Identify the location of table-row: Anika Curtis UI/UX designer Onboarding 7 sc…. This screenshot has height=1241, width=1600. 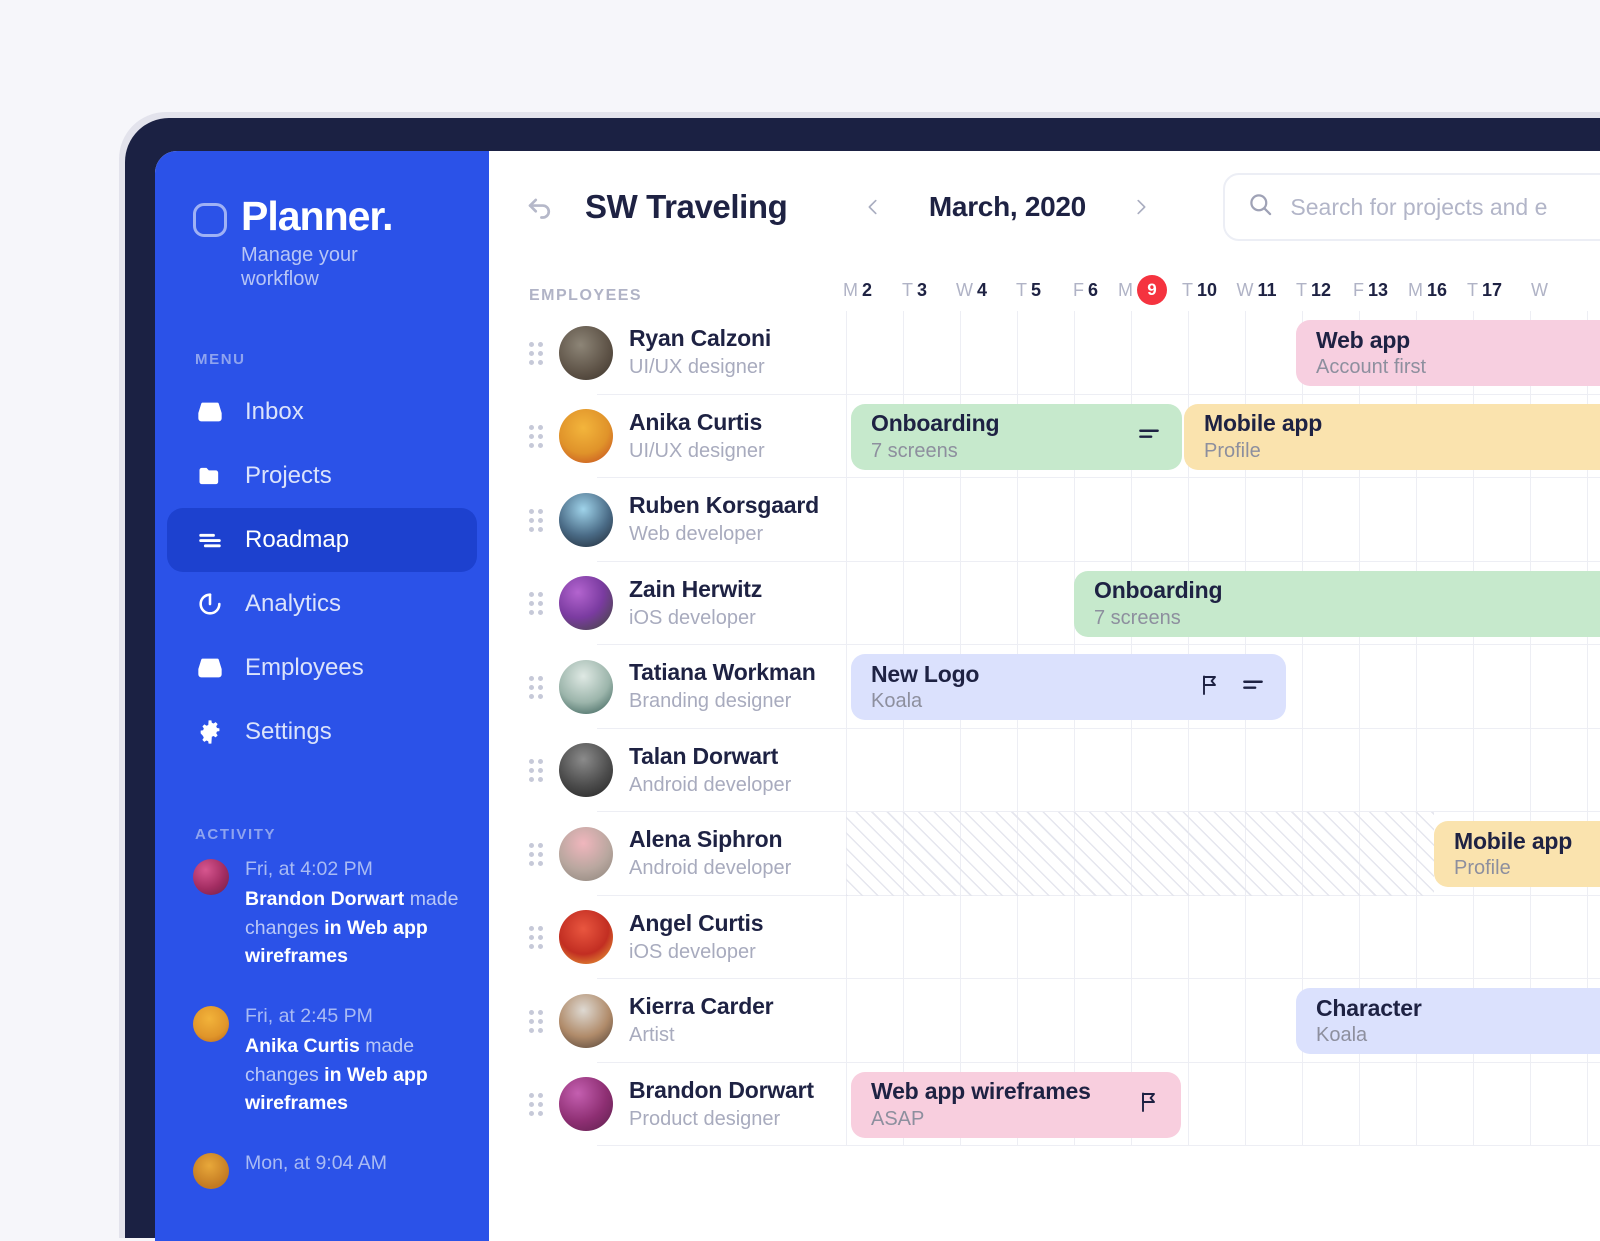
(1044, 436).